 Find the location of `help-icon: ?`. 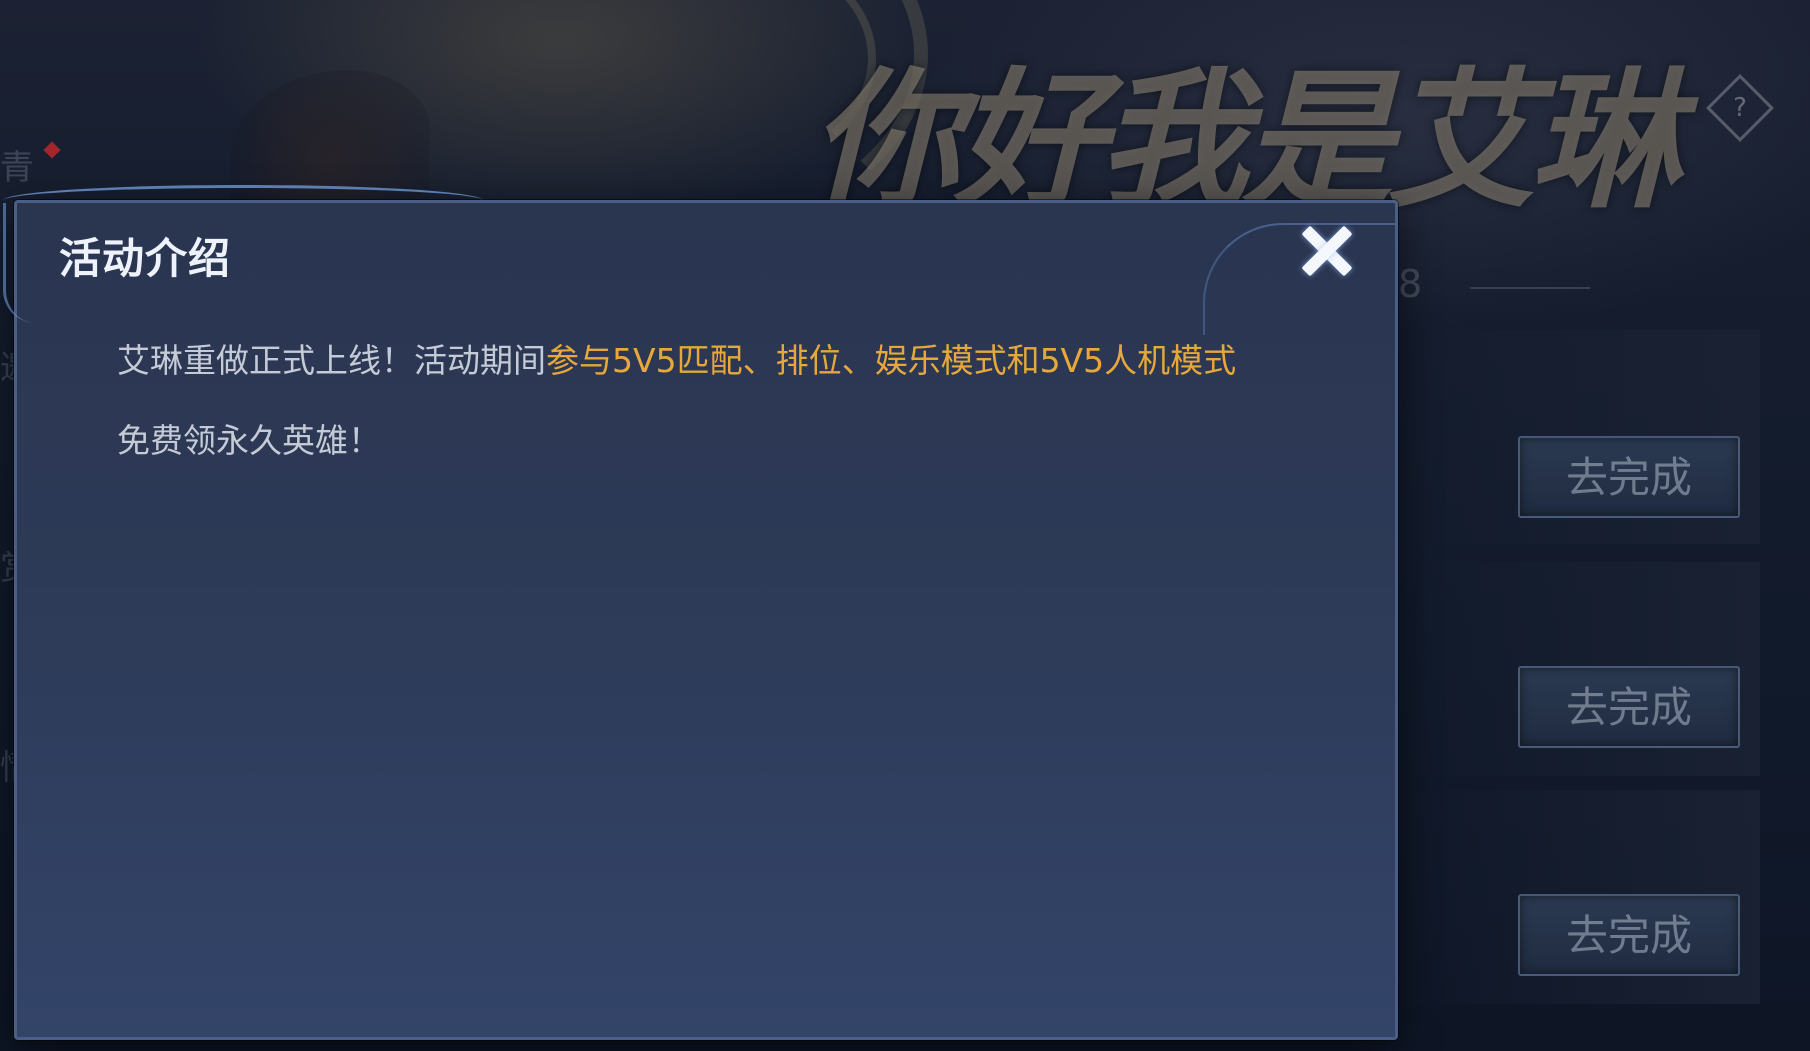

help-icon: ? is located at coordinates (1740, 108).